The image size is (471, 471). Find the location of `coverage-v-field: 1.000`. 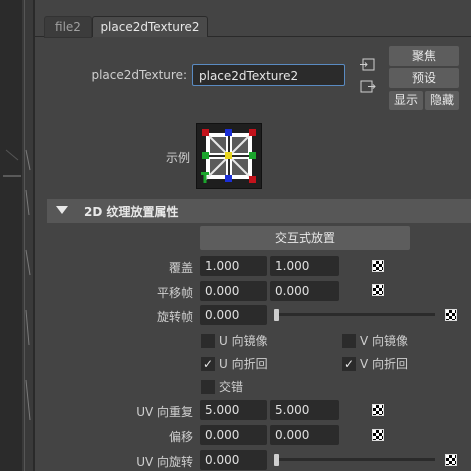

coverage-v-field: 1.000 is located at coordinates (304, 266).